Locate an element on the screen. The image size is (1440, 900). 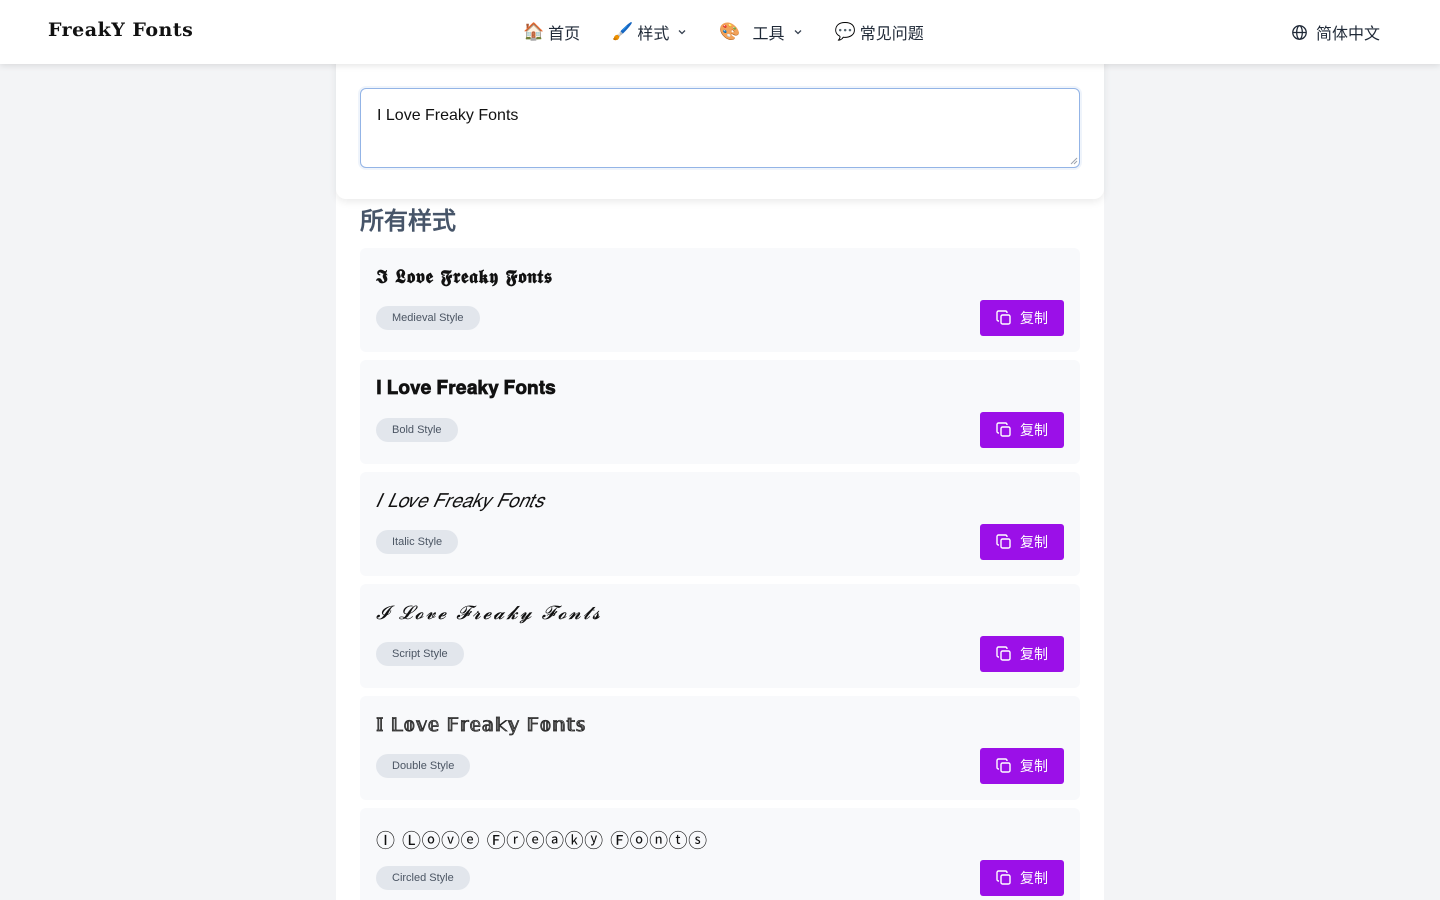
main-nav: 🏠 首页 🖌️ 样式 🎨 工具 💬 常见问题 is located at coordinates (739, 32).